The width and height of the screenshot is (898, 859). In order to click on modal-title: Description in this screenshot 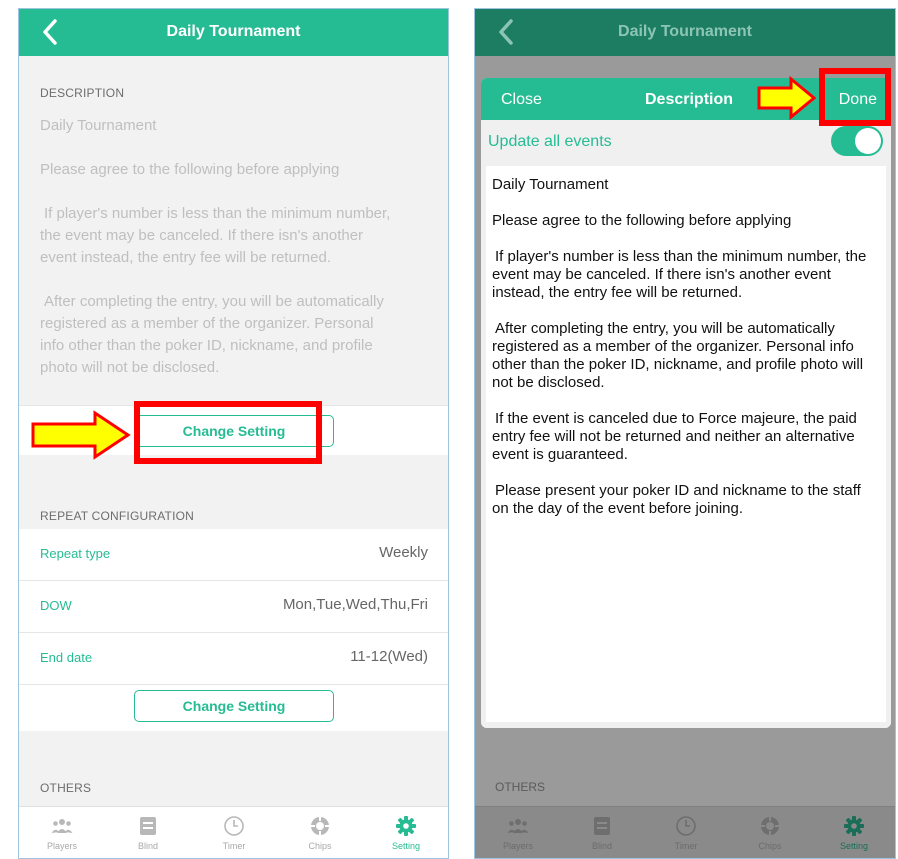, I will do `click(689, 99)`.